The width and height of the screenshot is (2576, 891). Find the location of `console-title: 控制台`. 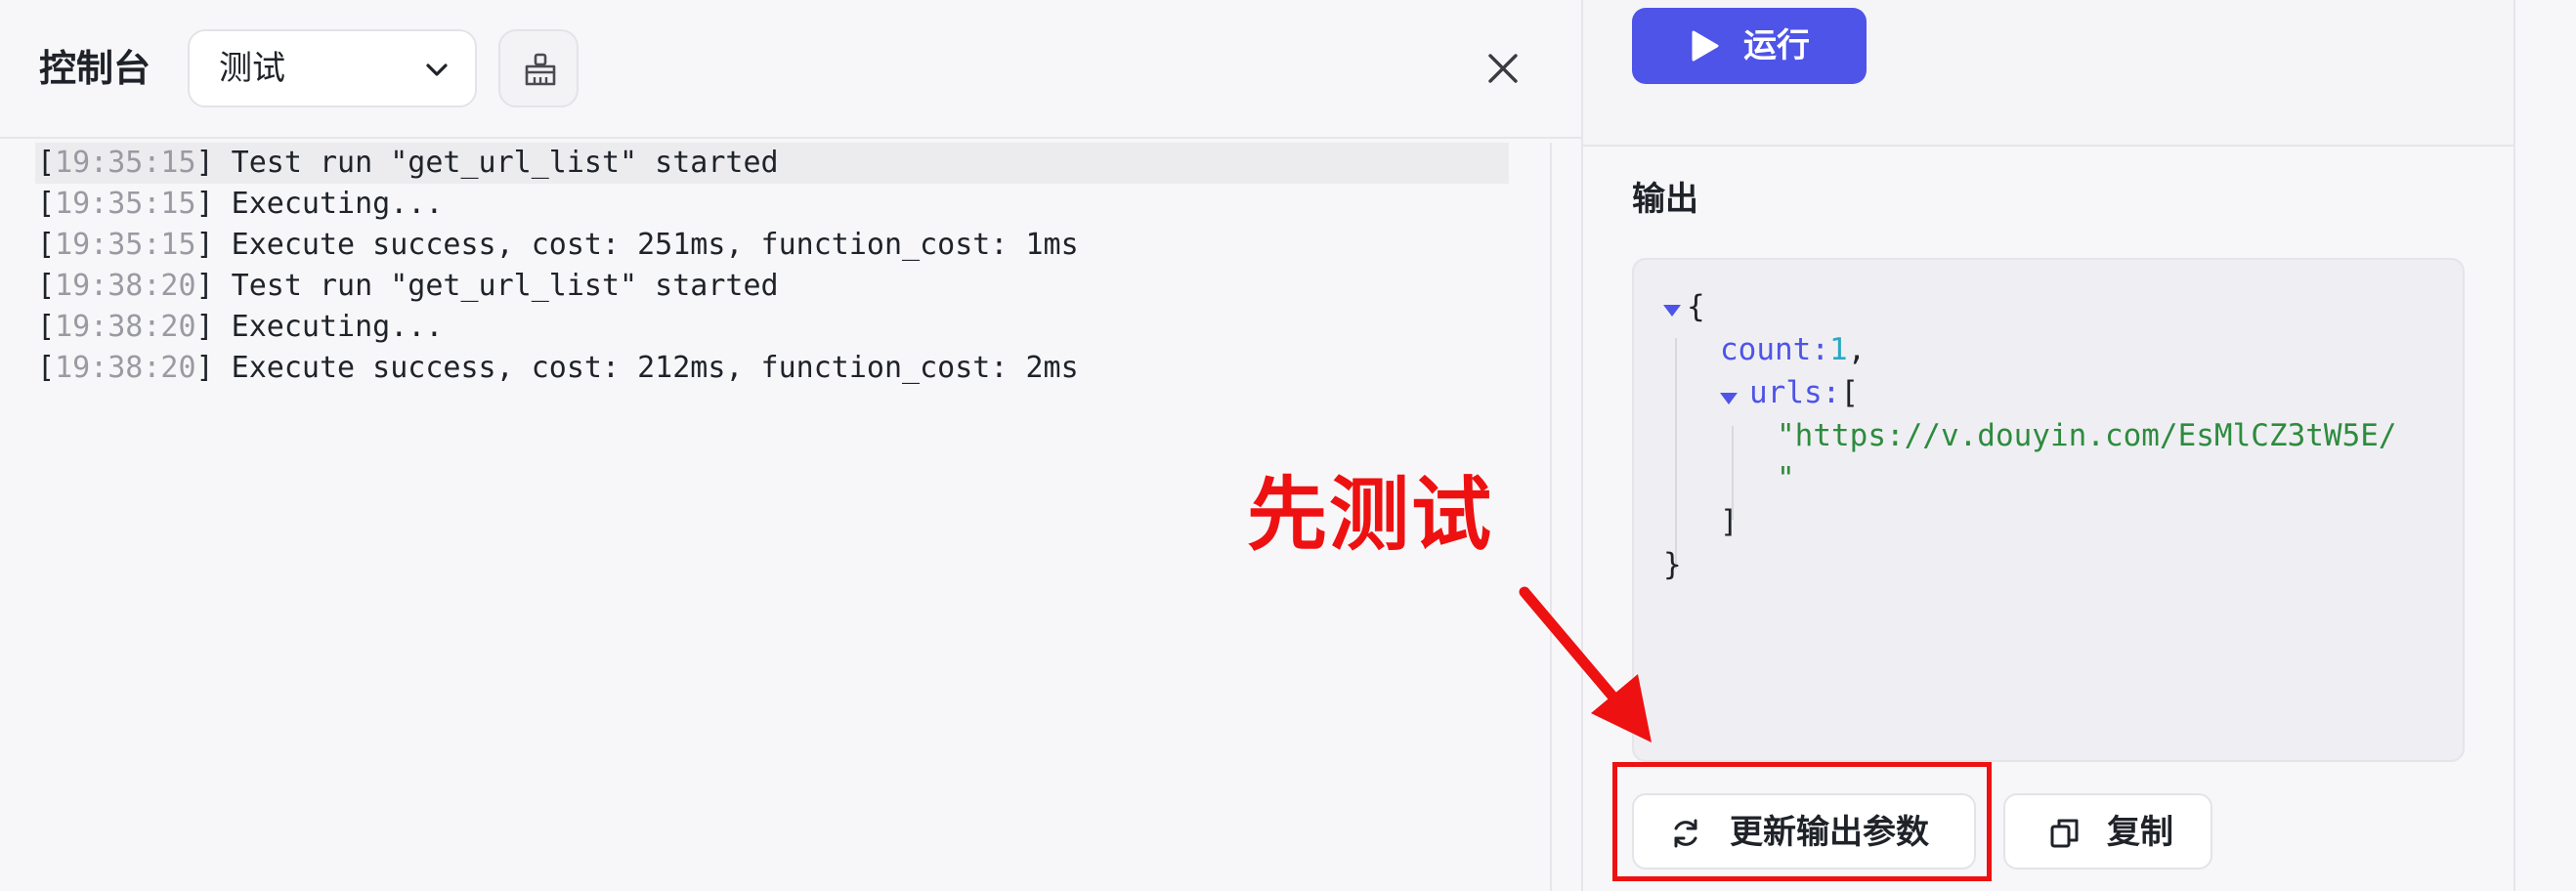

console-title: 控制台 is located at coordinates (95, 68).